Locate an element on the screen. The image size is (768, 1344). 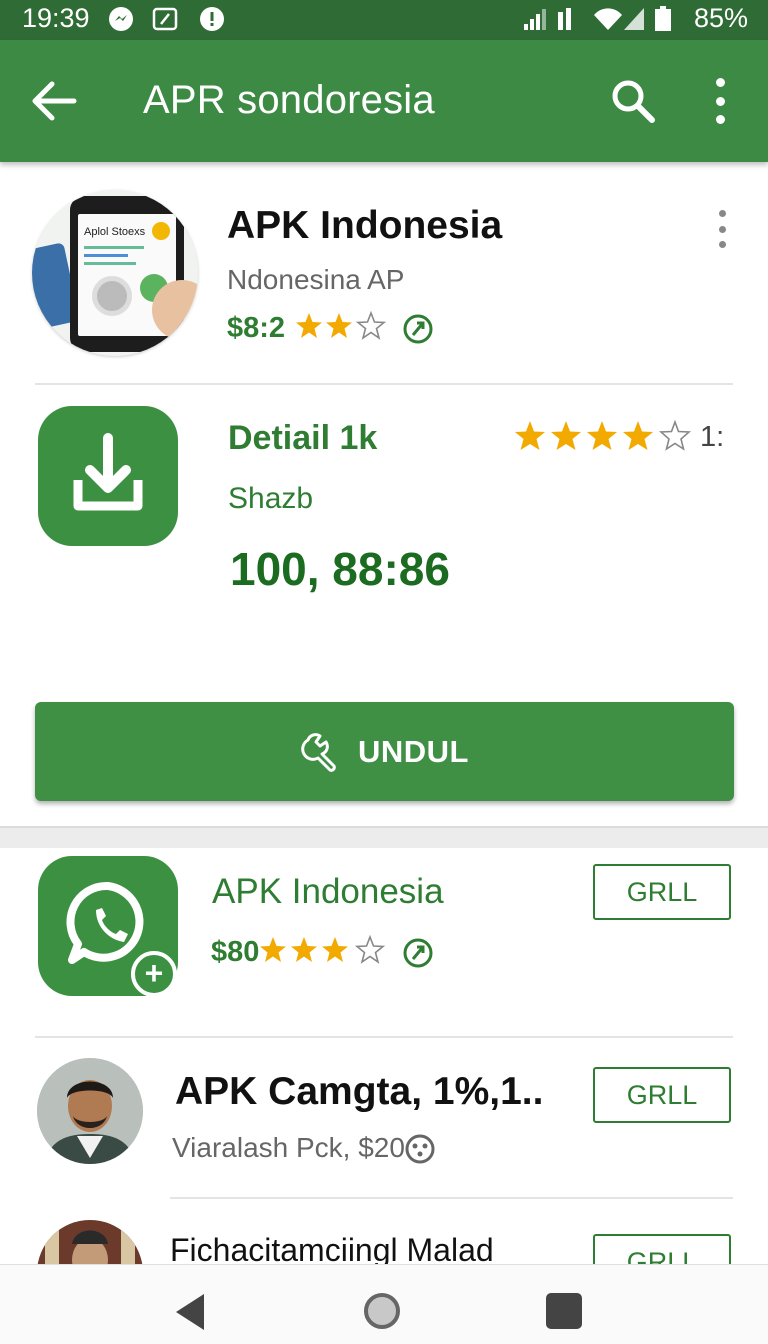
list-item-rating-stars is located at coordinates (323, 949).